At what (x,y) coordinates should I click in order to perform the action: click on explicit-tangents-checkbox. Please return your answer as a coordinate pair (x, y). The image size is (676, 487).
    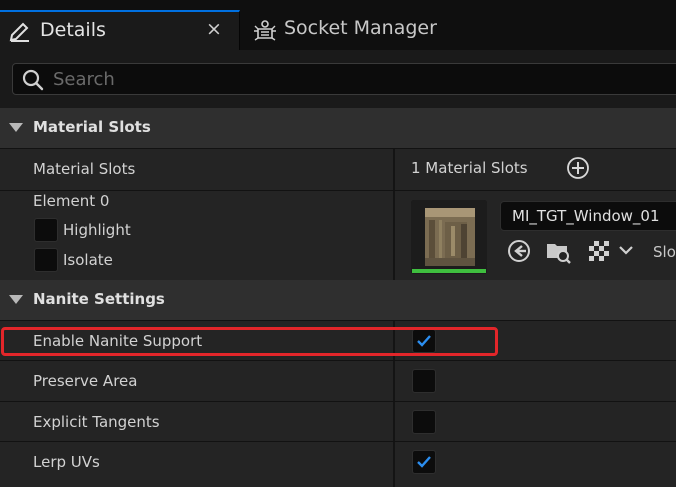
    Looking at the image, I should click on (424, 422).